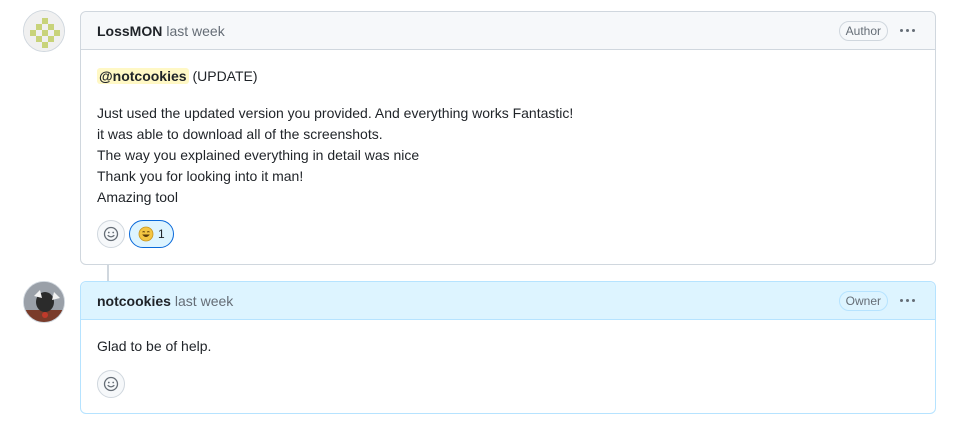 The image size is (973, 430). Describe the element at coordinates (143, 76) in the screenshot. I see `user-mention-link: @notcookies` at that location.